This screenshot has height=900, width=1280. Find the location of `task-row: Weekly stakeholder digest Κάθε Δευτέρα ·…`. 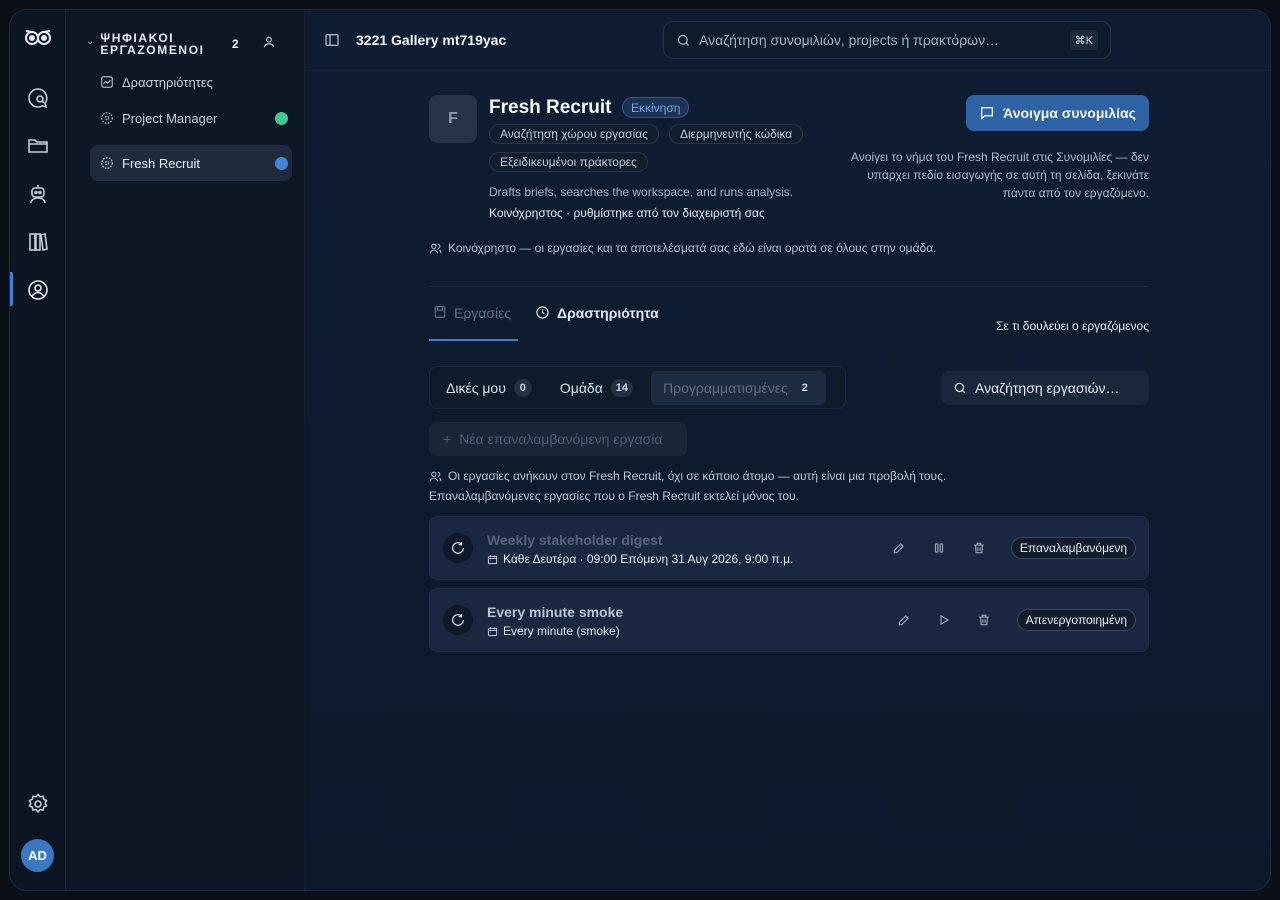

task-row: Weekly stakeholder digest Κάθε Δευτέρα ·… is located at coordinates (789, 548).